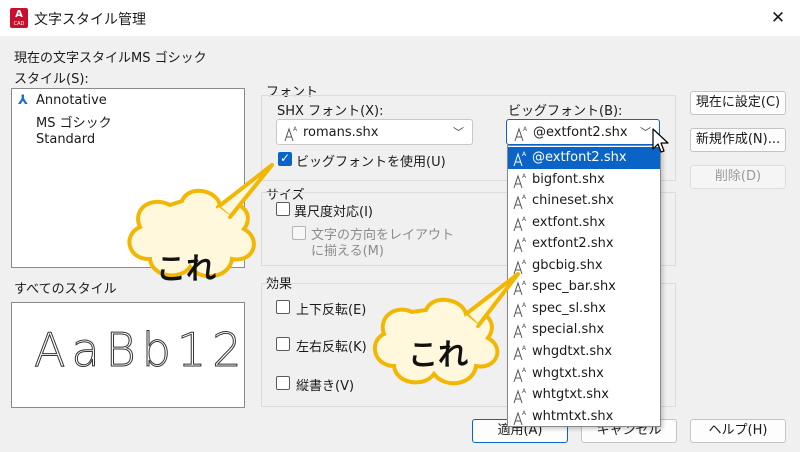 This screenshot has width=800, height=452. Describe the element at coordinates (521, 134) in the screenshot. I see `bigfont-icon: A` at that location.